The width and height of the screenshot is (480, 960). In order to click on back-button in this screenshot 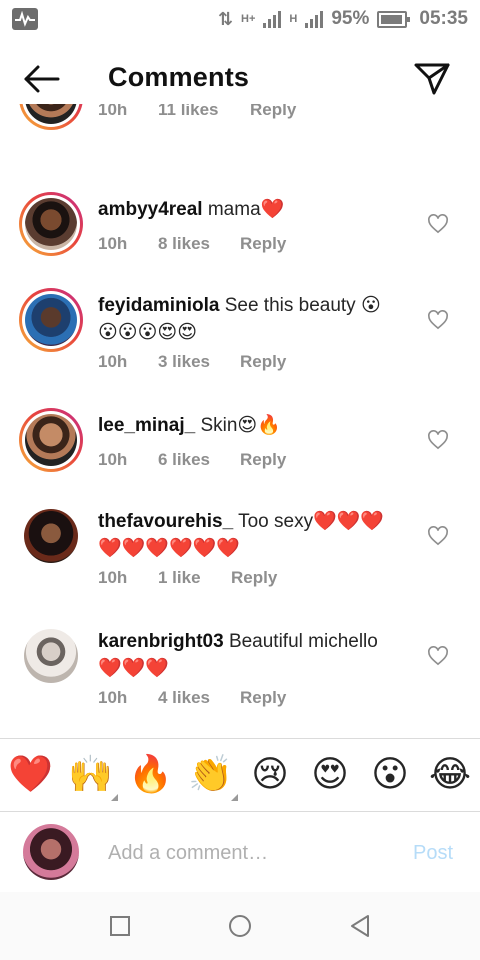, I will do `click(42, 79)`.